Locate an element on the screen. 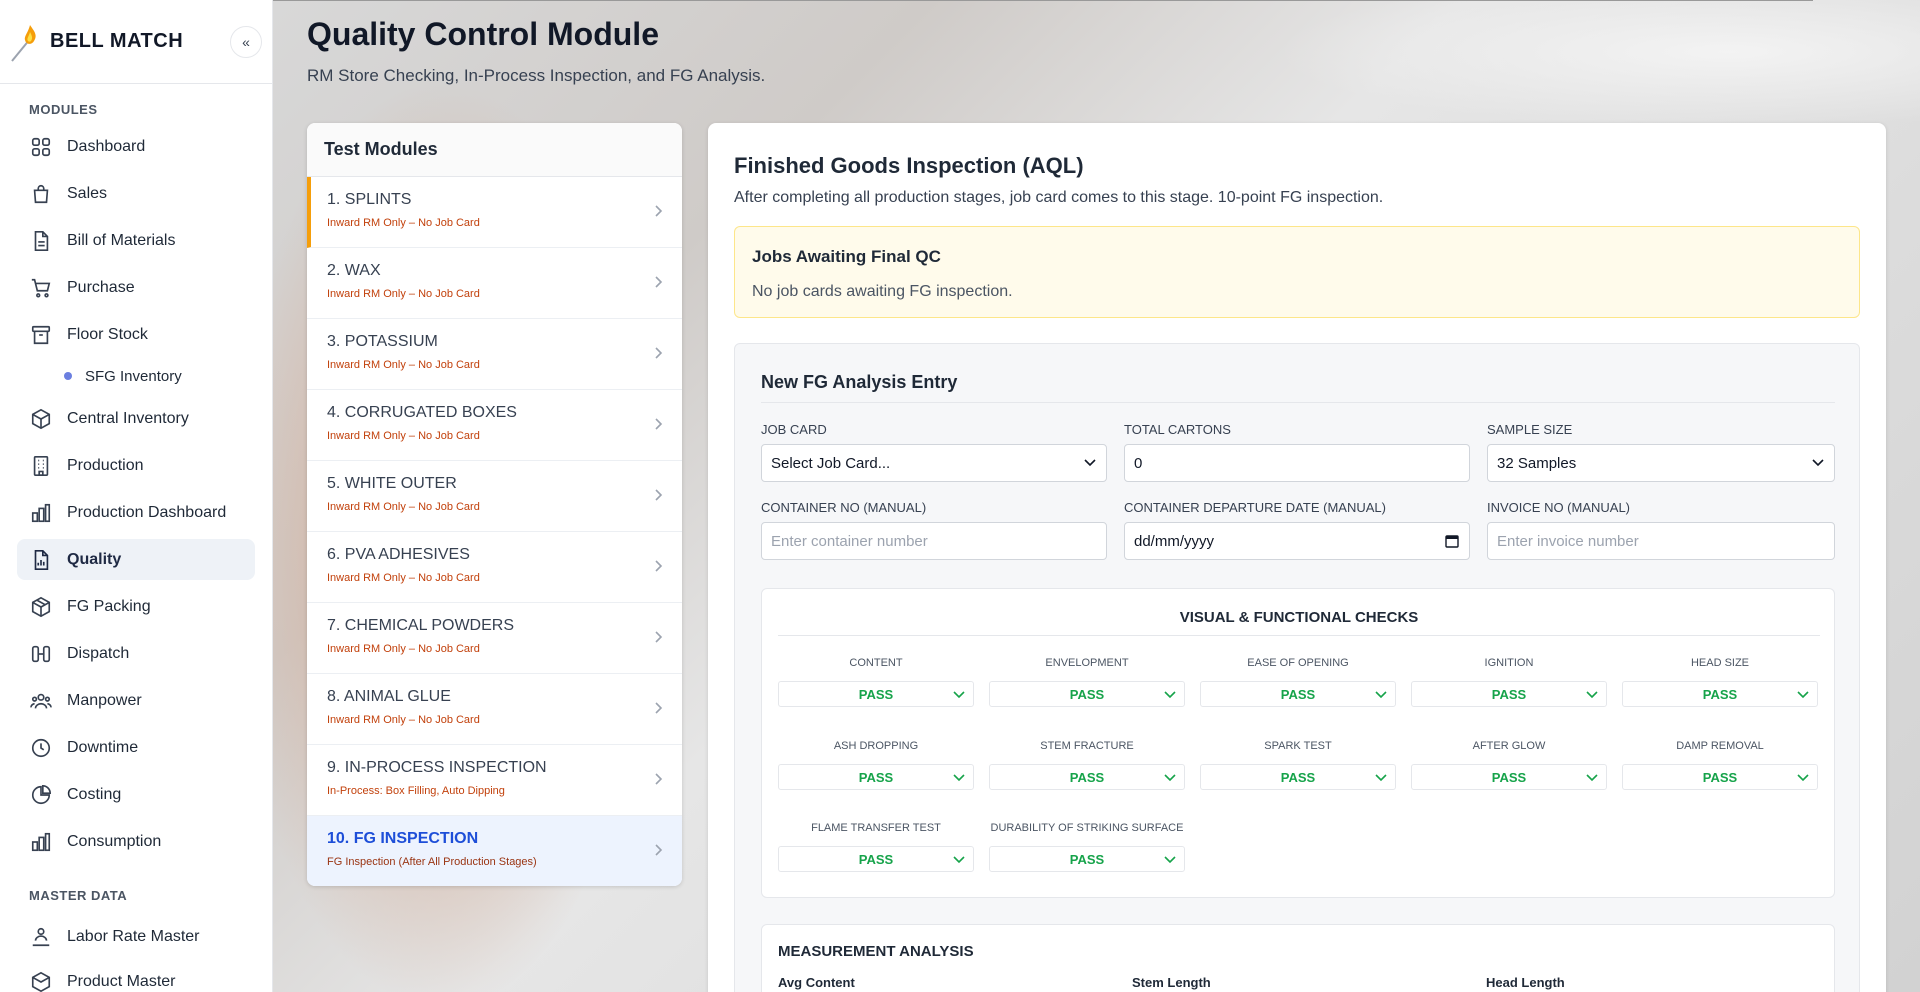  test-module-name: 4. CORRUGATED BOXES is located at coordinates (422, 412).